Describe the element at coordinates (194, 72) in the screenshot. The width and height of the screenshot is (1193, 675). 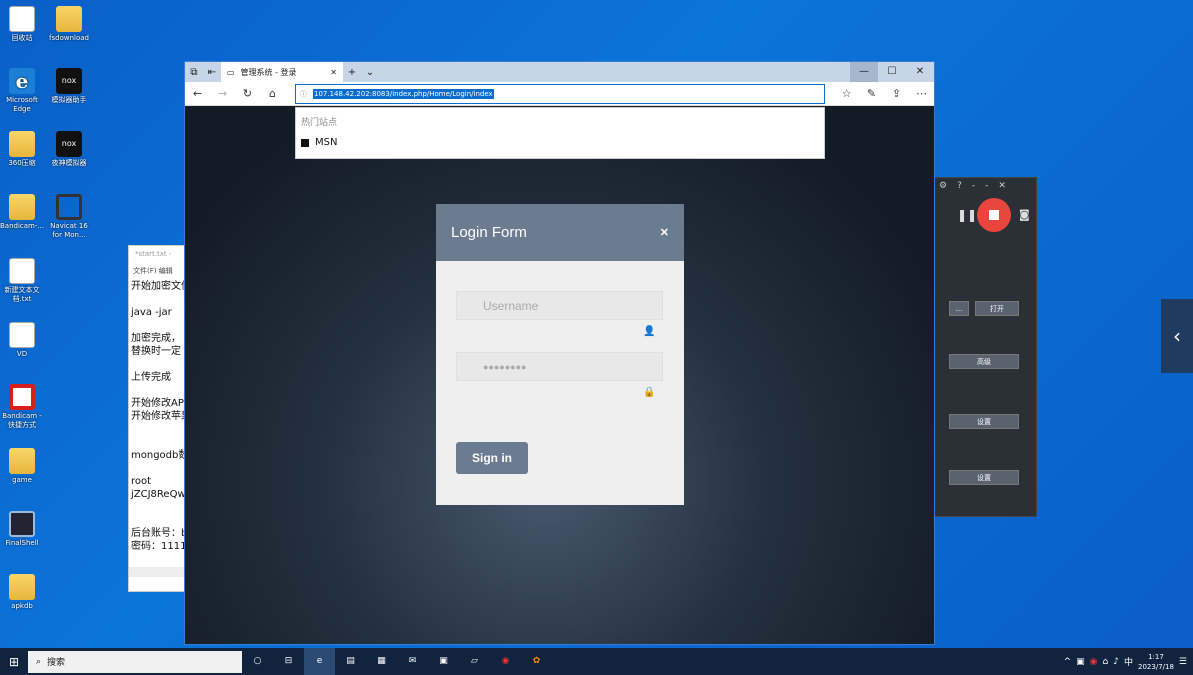
I see `tab-actions-icon: ⧉` at that location.